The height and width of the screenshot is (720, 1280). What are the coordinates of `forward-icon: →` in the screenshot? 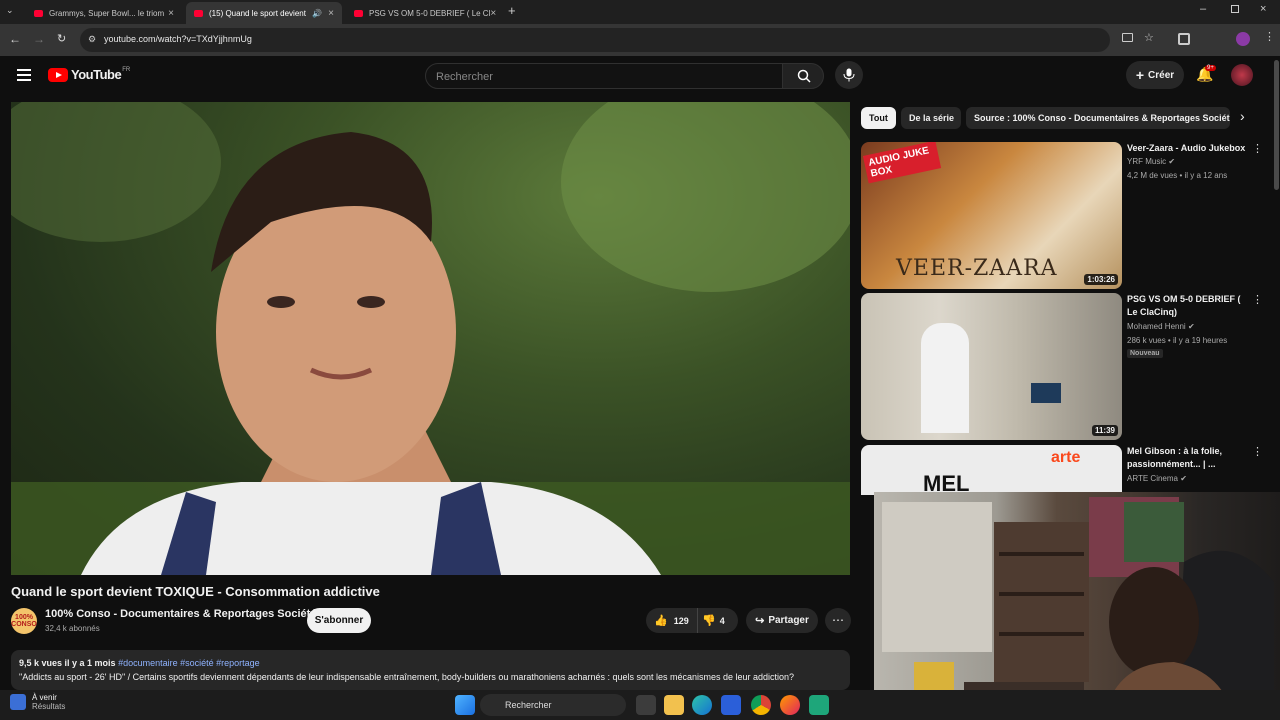 It's located at (39, 39).